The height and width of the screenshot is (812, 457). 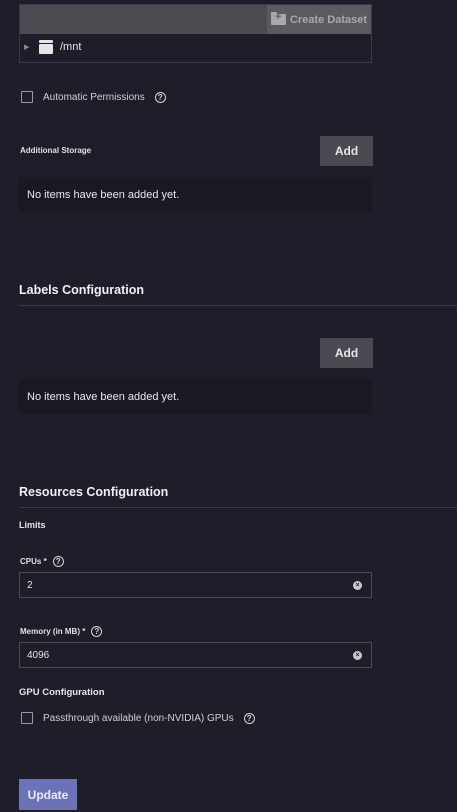 I want to click on file-explorer: Create Dataset ▶ /mnt, so click(x=195, y=33).